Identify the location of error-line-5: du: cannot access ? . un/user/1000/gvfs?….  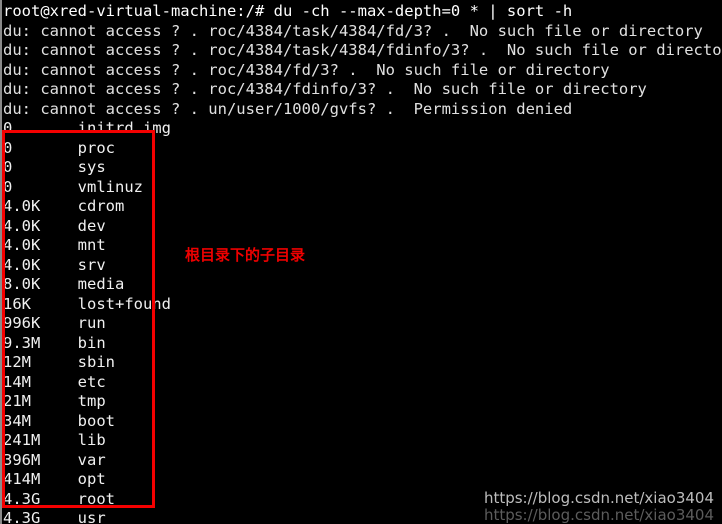
(288, 108).